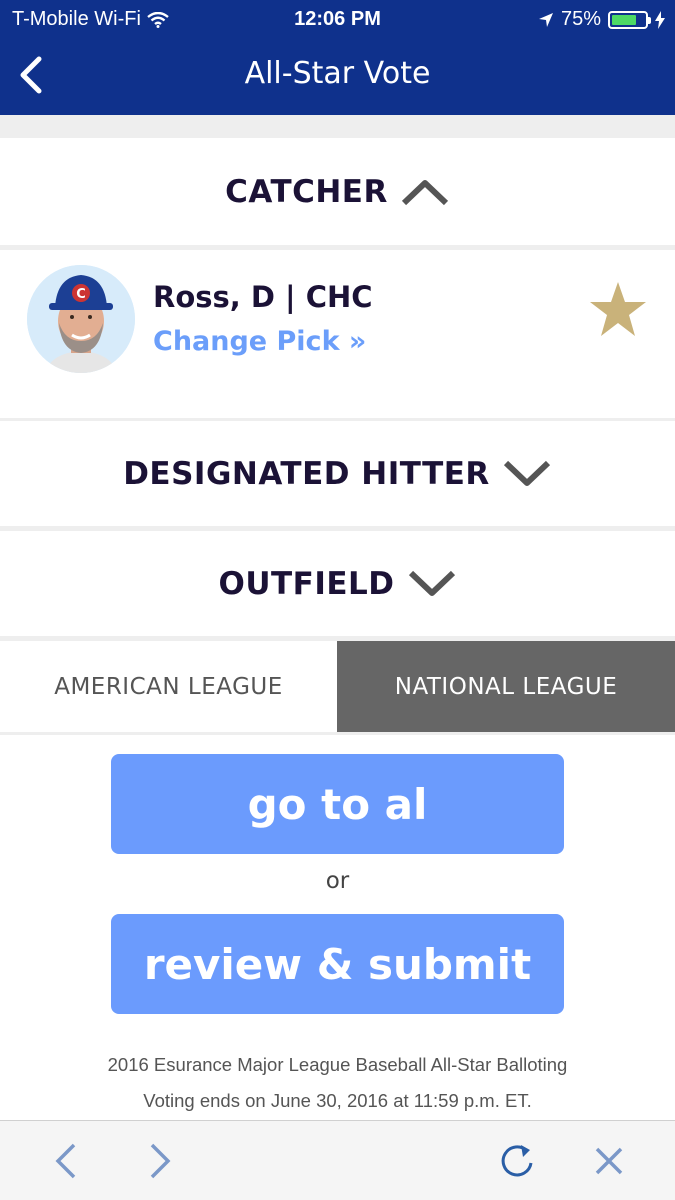 This screenshot has height=1200, width=675. I want to click on chevron-right-icon, so click(160, 1161).